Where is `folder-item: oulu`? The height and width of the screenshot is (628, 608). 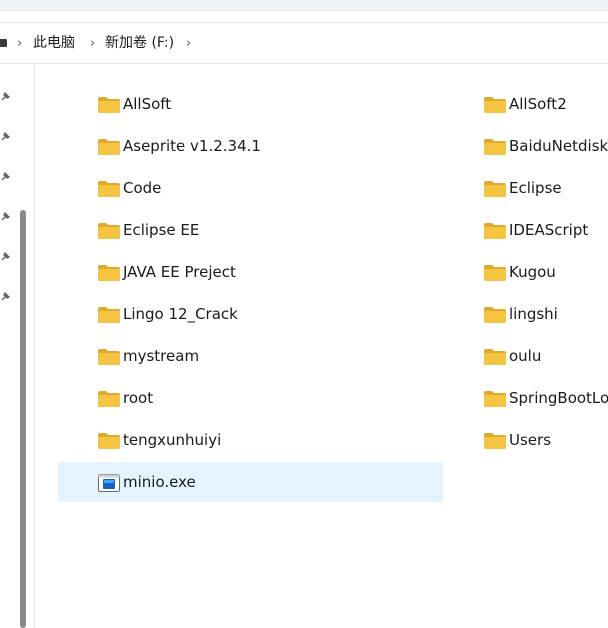
folder-item: oulu is located at coordinates (540, 356).